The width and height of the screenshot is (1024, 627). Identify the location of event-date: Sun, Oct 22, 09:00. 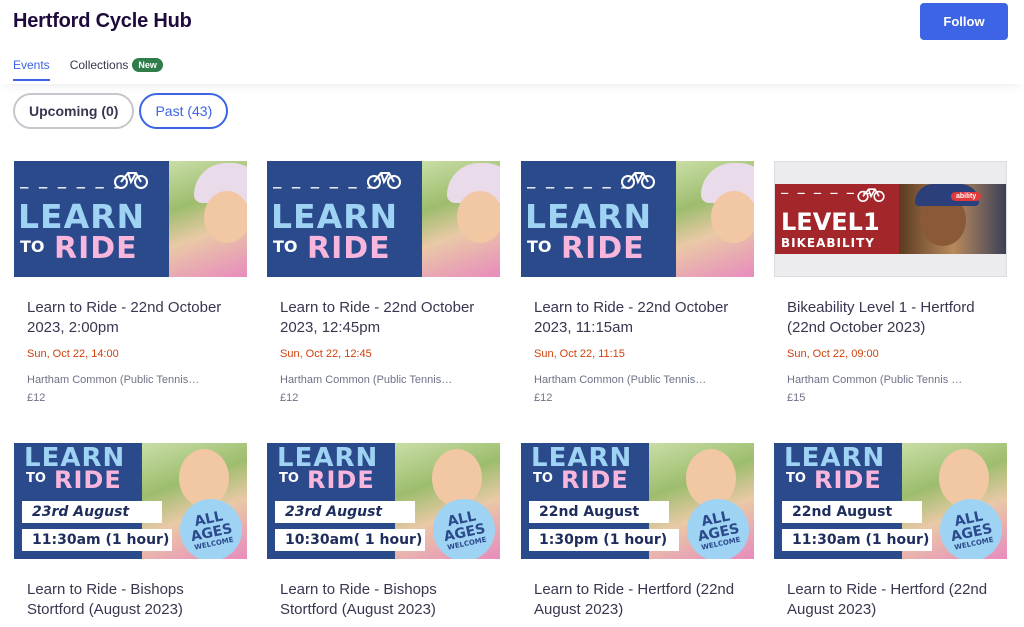
(833, 354).